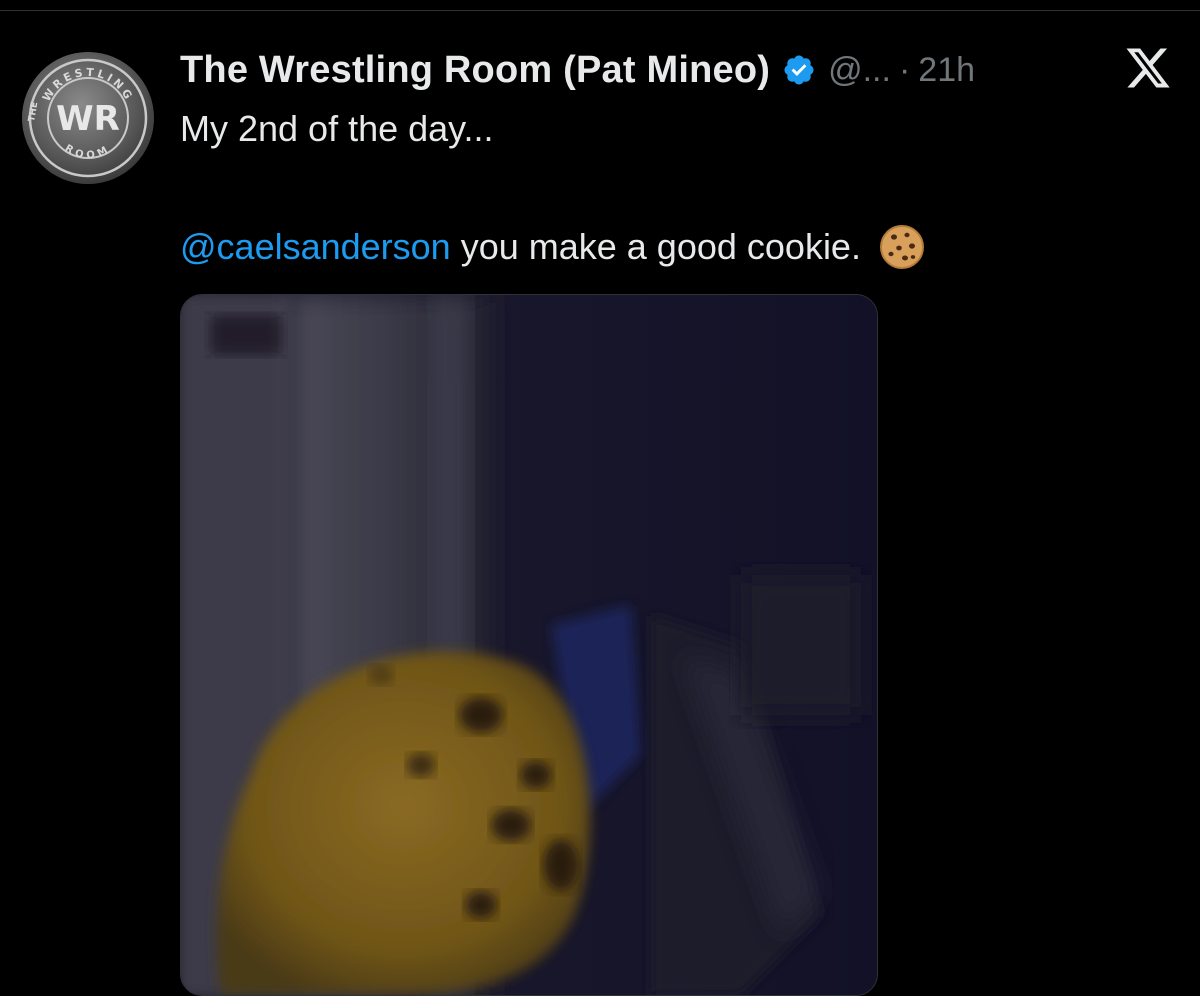 The width and height of the screenshot is (1200, 996). What do you see at coordinates (1148, 68) in the screenshot?
I see `x-logo-icon` at bounding box center [1148, 68].